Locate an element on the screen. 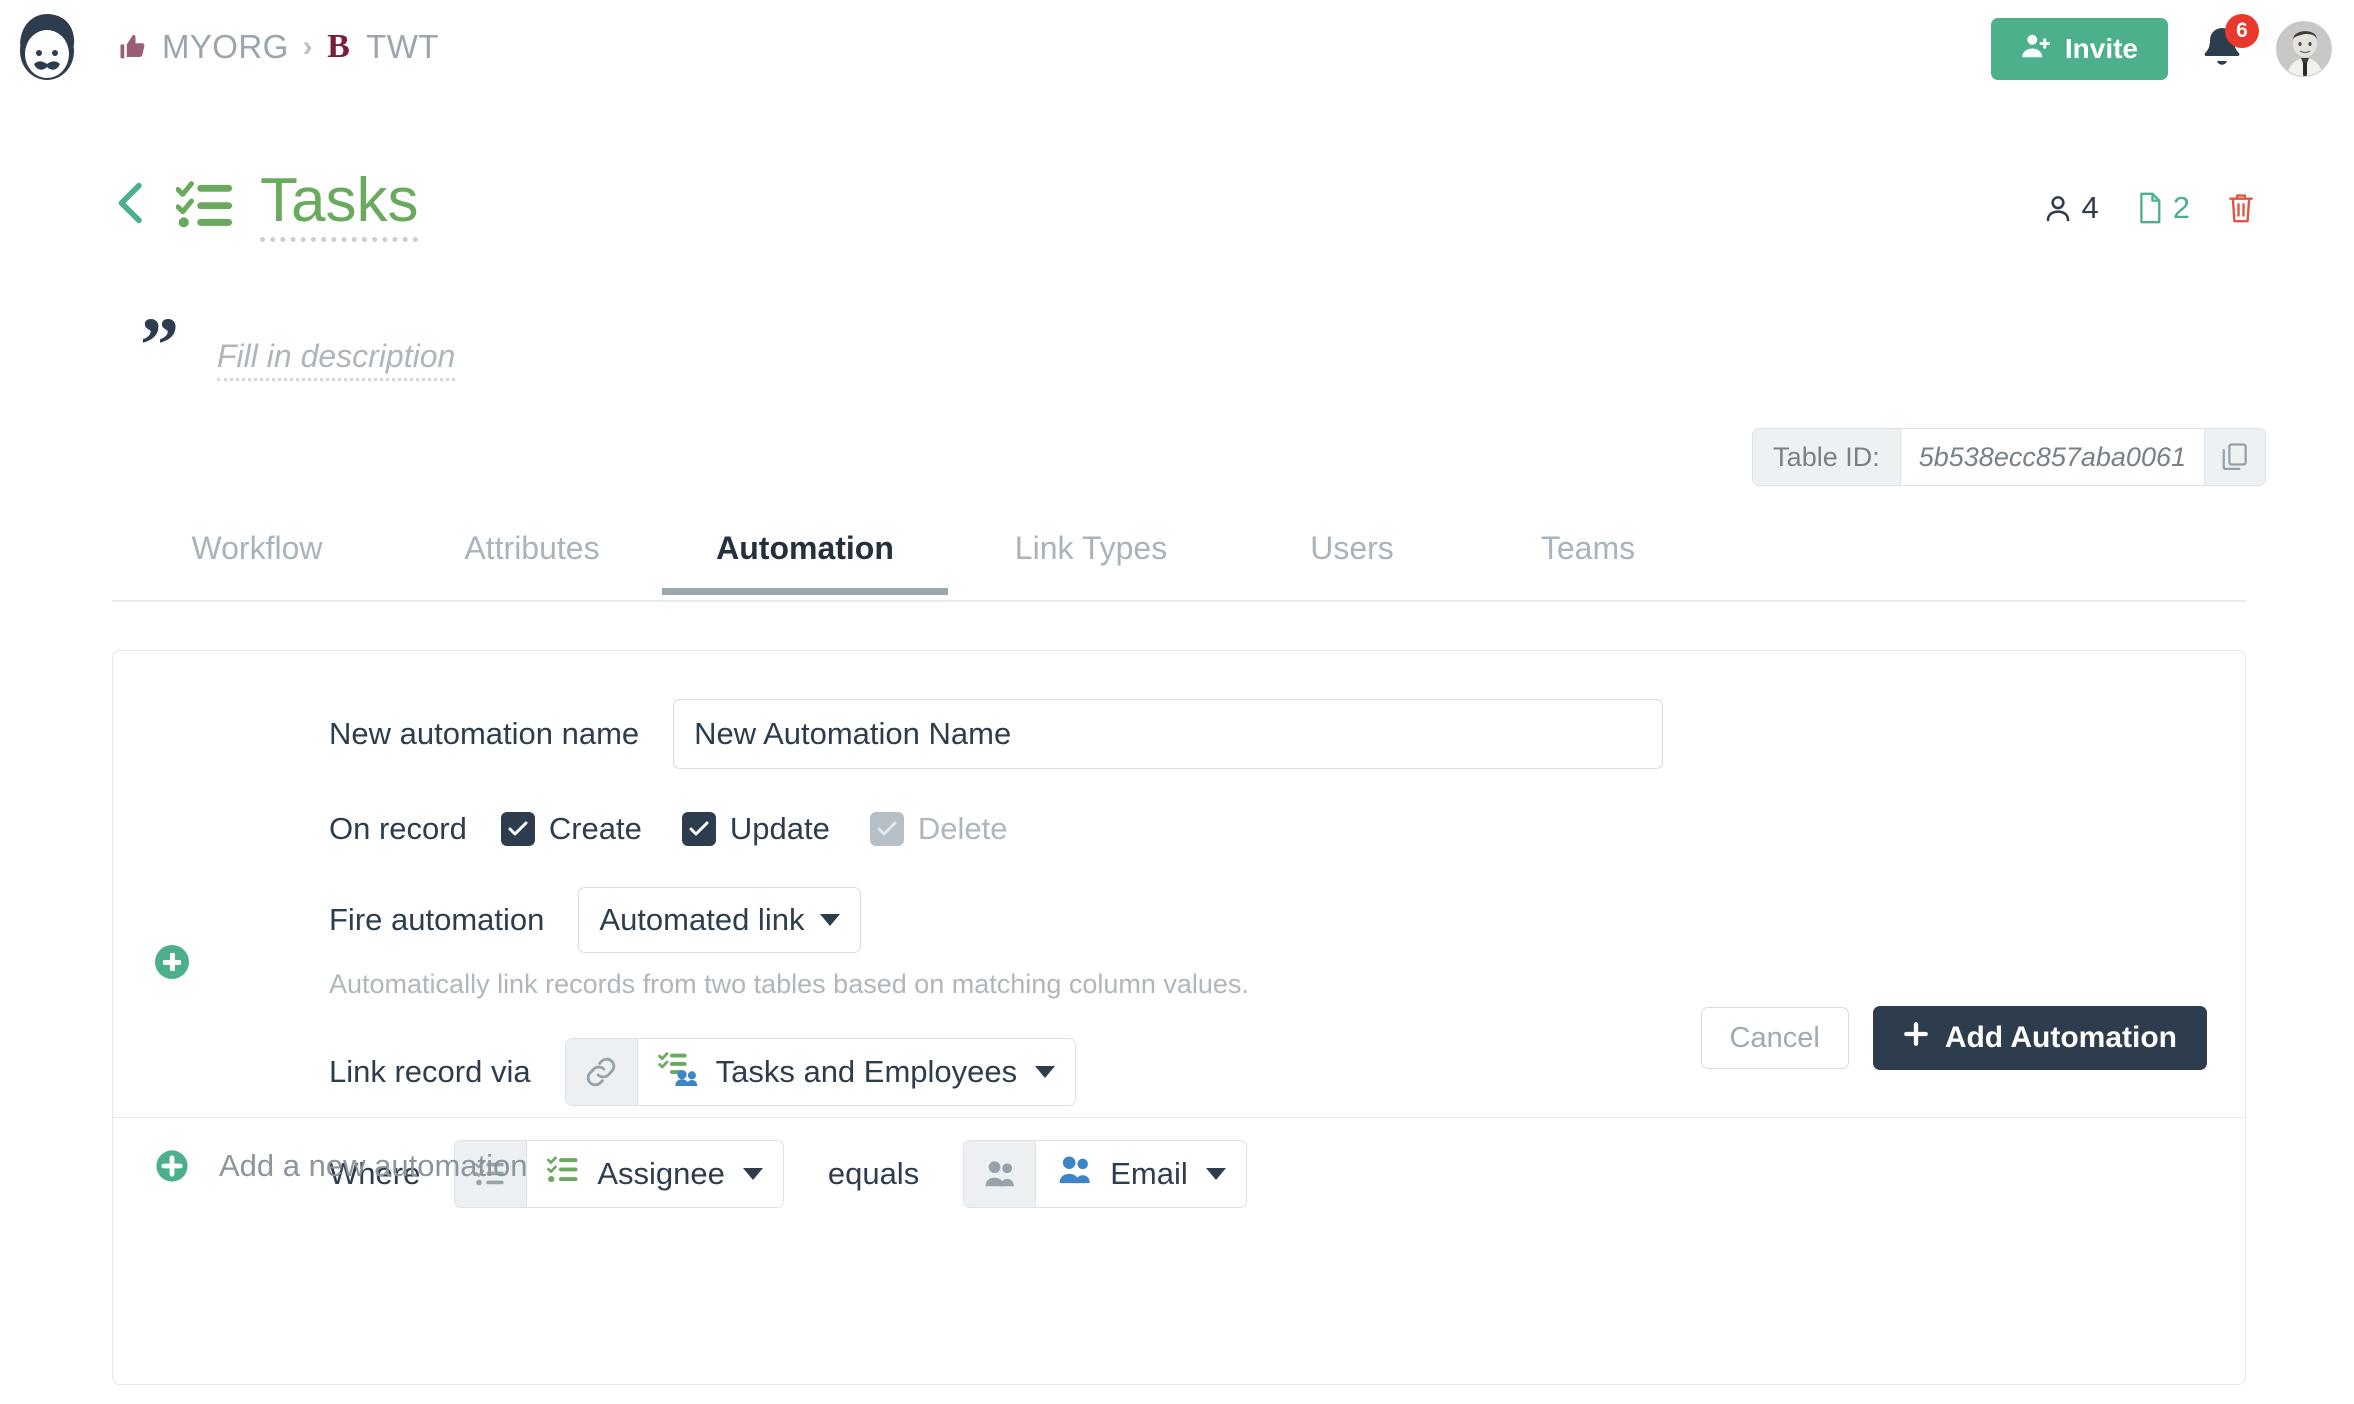 This screenshot has width=2354, height=1404. link-record-label: Link record via is located at coordinates (430, 1071).